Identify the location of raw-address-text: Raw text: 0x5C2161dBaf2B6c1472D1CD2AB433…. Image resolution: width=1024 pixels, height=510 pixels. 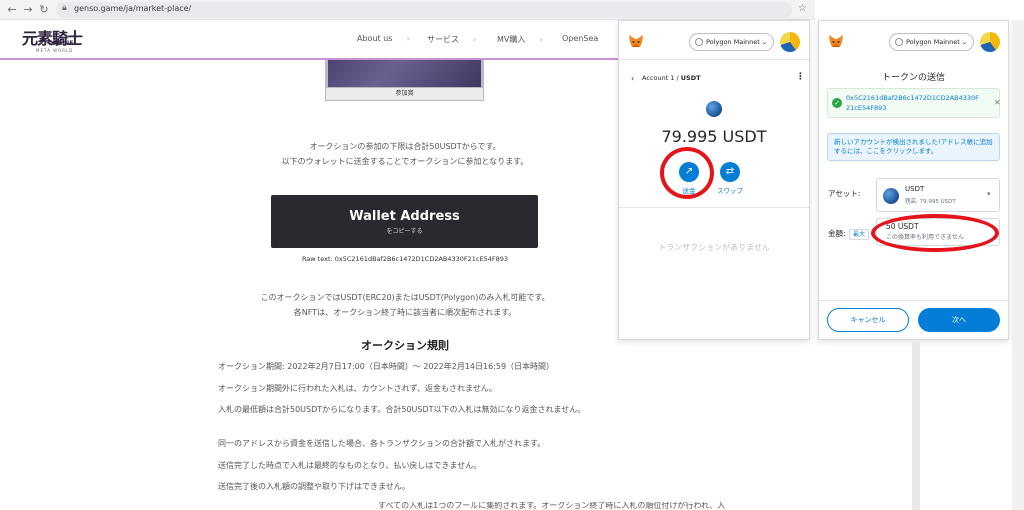
(405, 259).